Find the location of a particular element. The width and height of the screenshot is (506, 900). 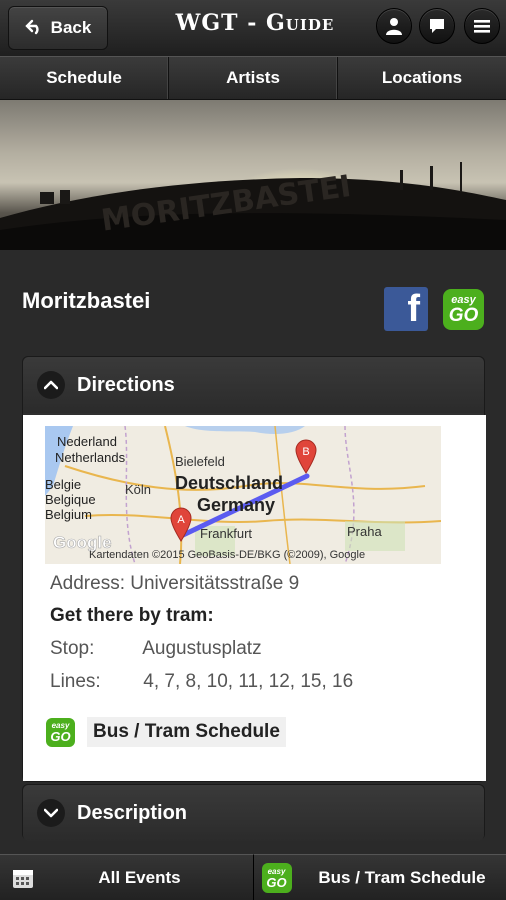

svg-text: Belgium is located at coordinates (68, 514).